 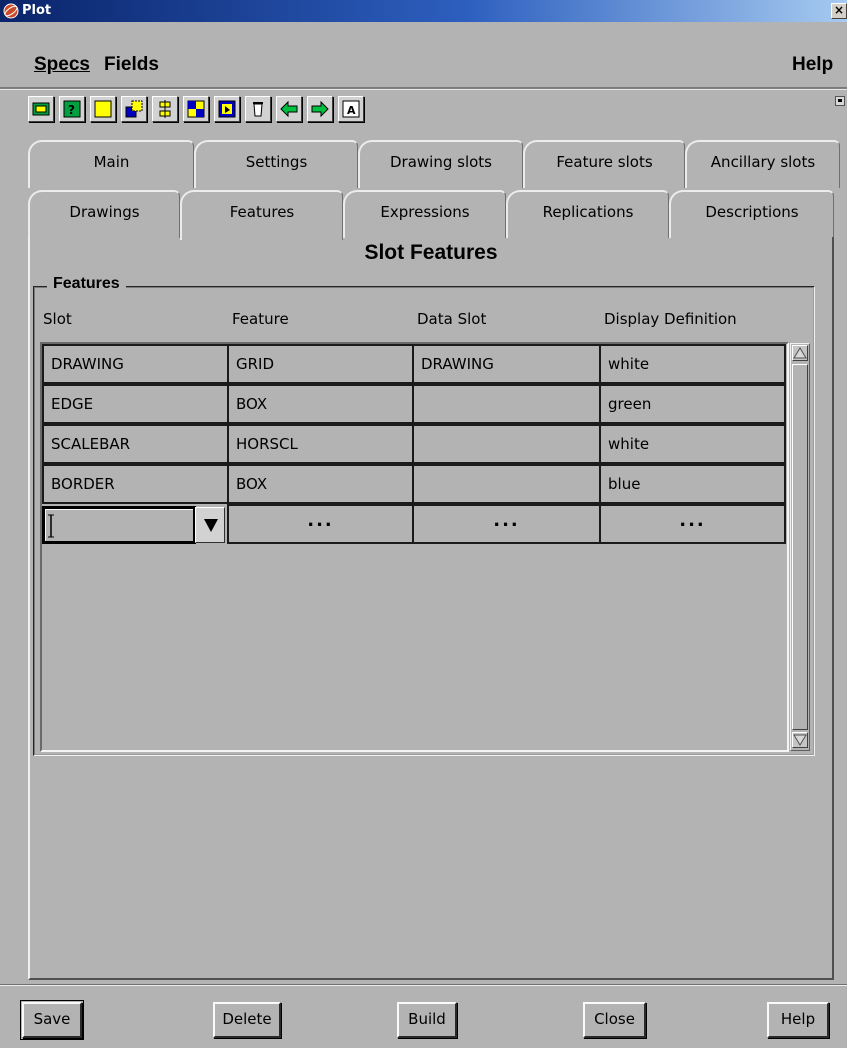 I want to click on tab-feature-slots: Feature slots, so click(x=604, y=164).